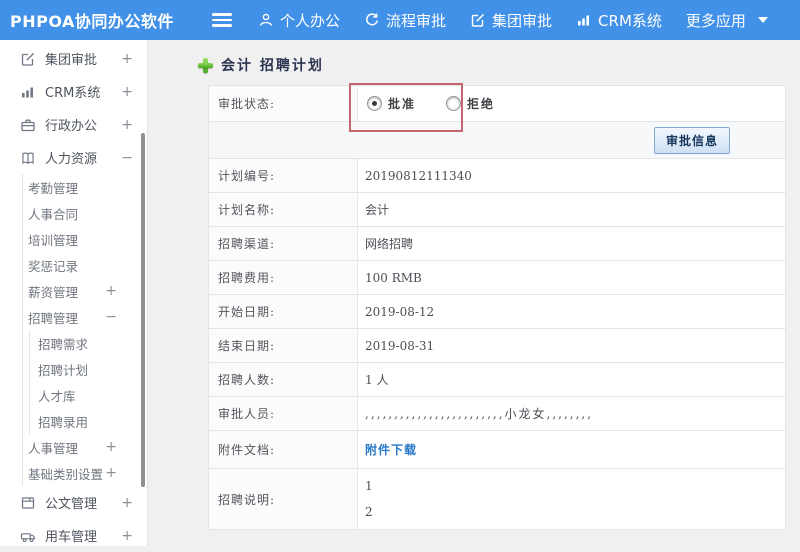 The width and height of the screenshot is (800, 552). What do you see at coordinates (479, 414) in the screenshot?
I see `field-value: ,,,,,,,,,,,,,,,,,,,,,,,,小龙女,,,,,,,,` at bounding box center [479, 414].